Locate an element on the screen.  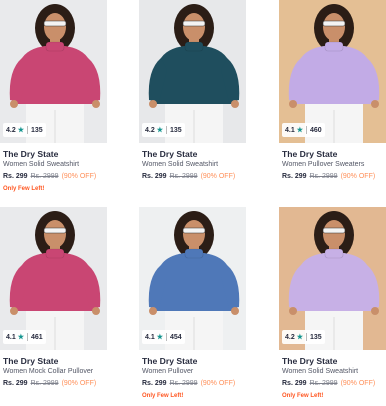
rating-badge: 4.1 ★ 460 is located at coordinates (303, 130).